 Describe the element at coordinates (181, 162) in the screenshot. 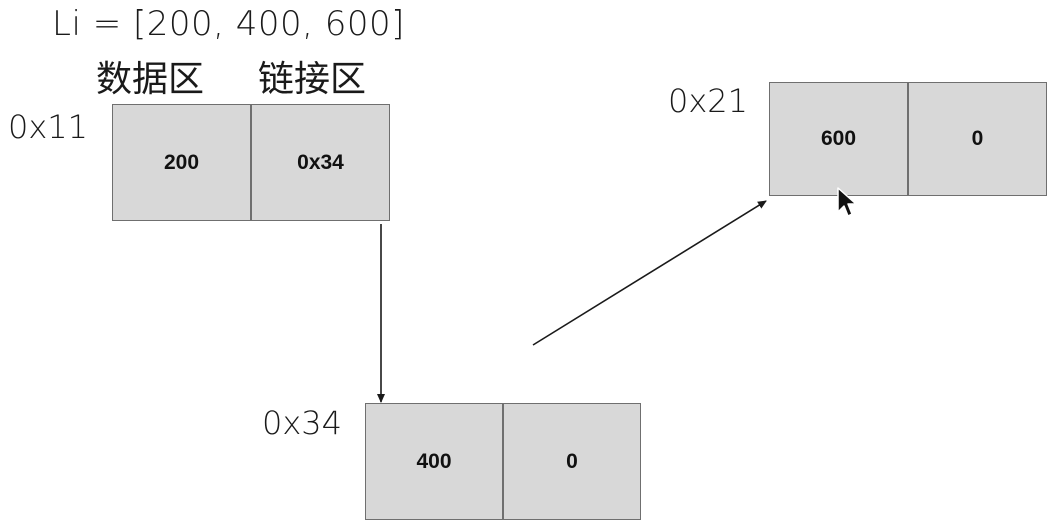

I see `node-1-data-cell: 200` at that location.